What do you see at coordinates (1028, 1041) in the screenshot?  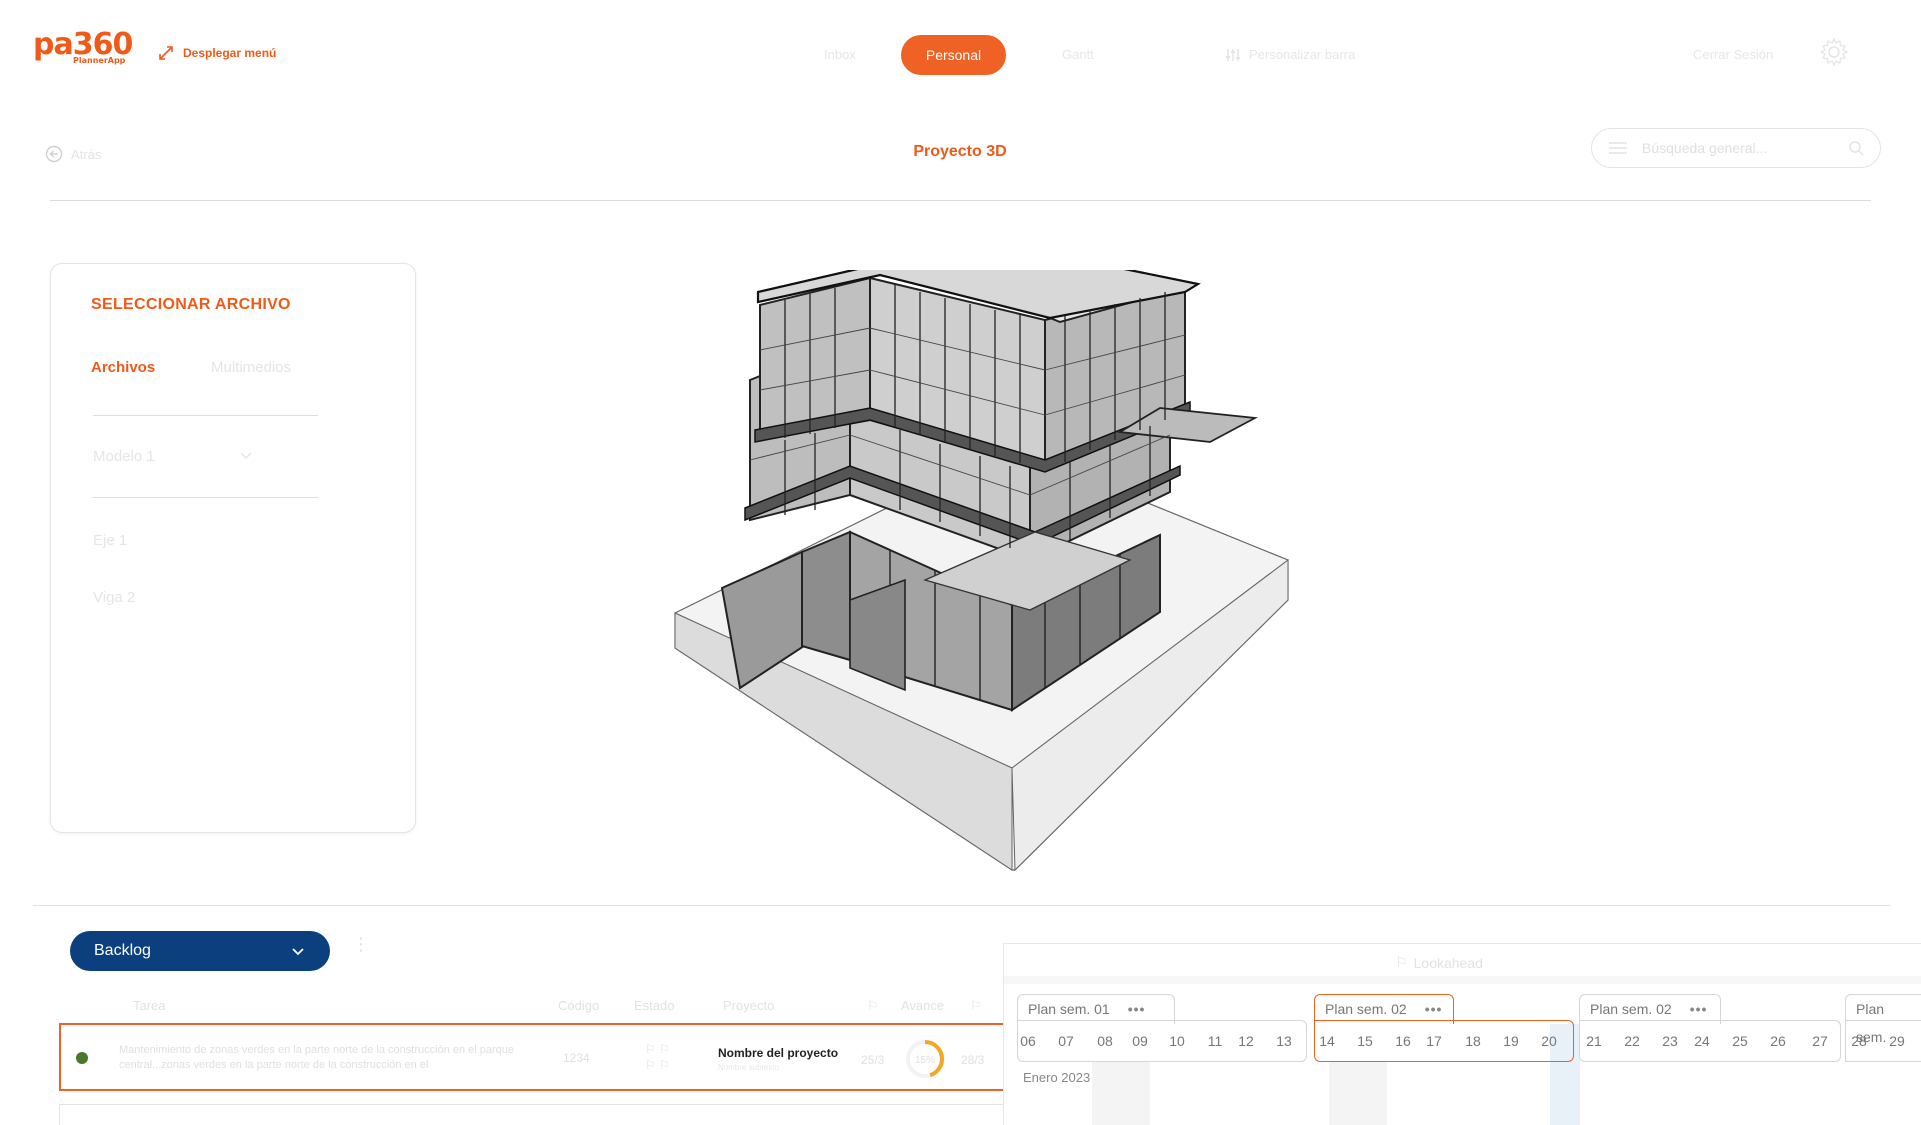 I see `day-cell: 06` at bounding box center [1028, 1041].